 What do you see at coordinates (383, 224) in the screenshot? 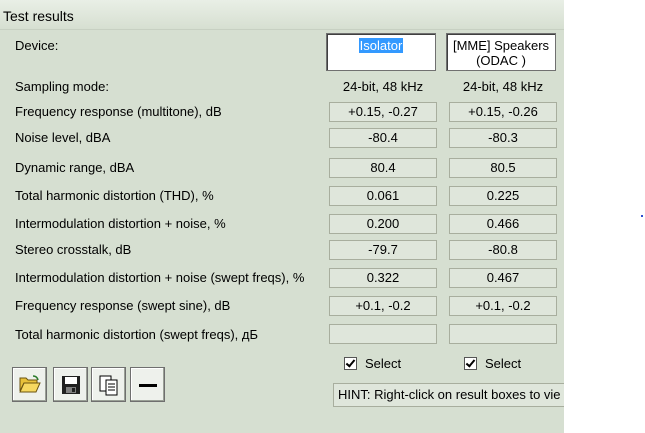
I see `device1-imd: 0.200` at bounding box center [383, 224].